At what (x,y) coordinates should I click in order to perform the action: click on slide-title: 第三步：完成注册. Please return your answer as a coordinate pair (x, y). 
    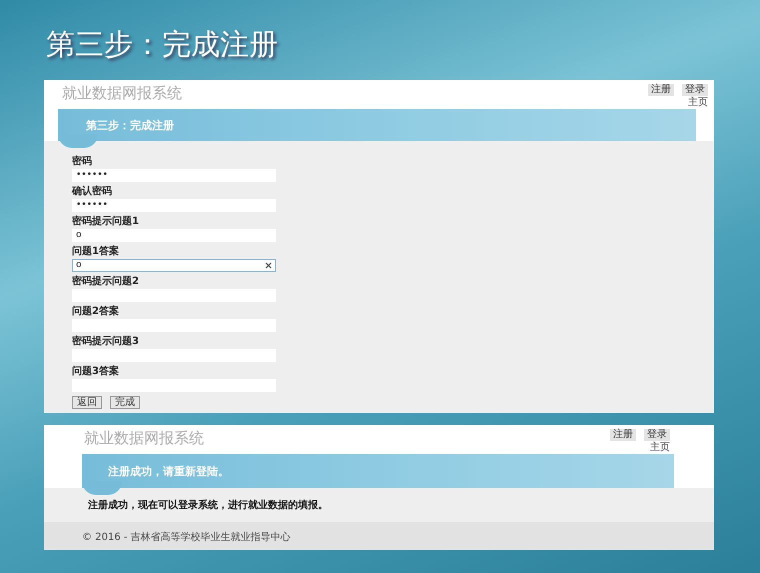
    Looking at the image, I should click on (162, 44).